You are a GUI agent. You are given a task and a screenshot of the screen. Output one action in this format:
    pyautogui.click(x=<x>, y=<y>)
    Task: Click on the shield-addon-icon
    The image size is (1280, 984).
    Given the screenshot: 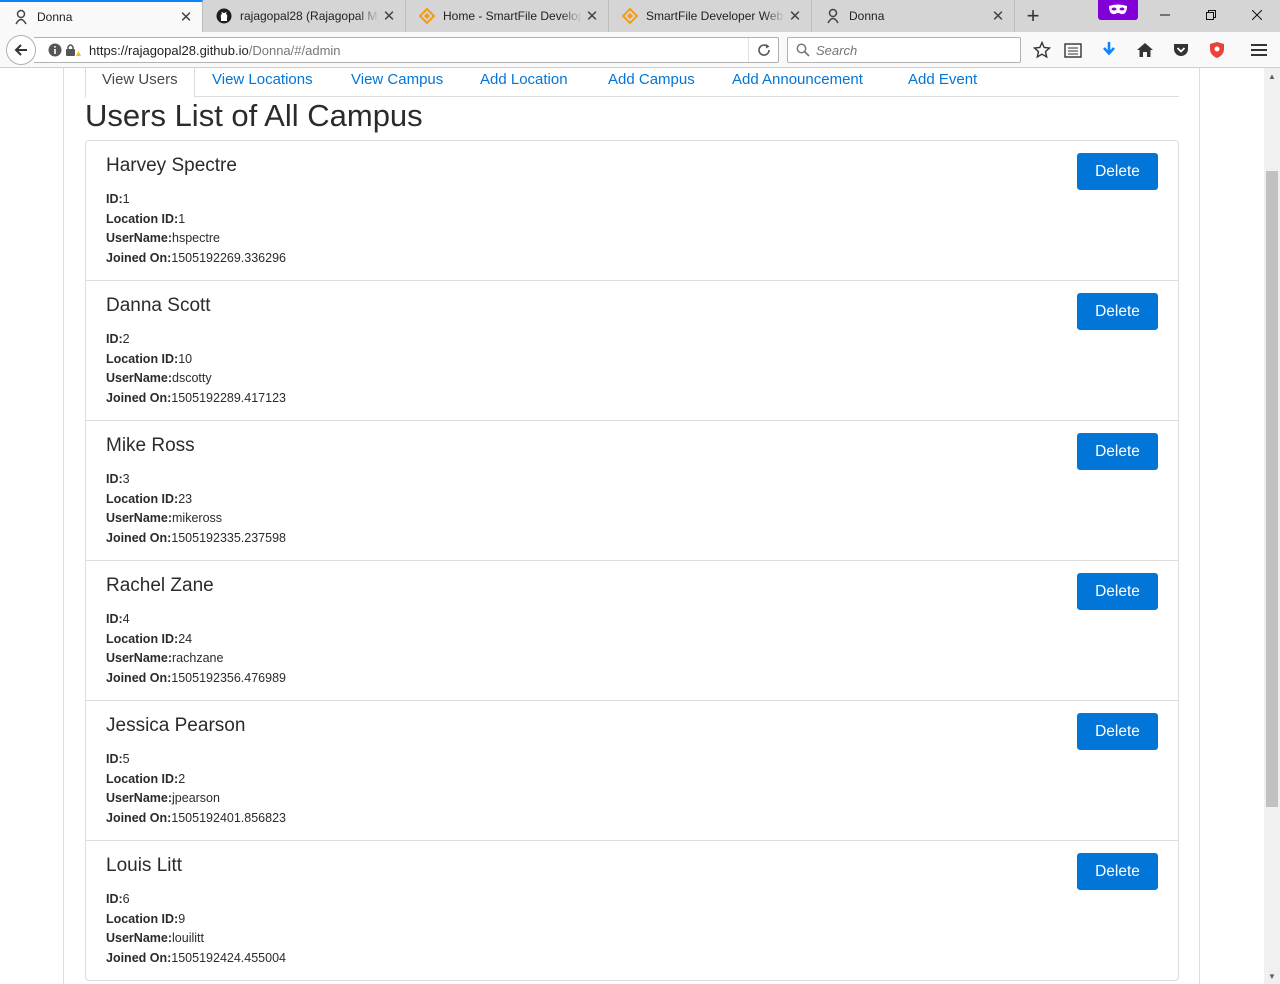 What is the action you would take?
    pyautogui.click(x=1217, y=50)
    